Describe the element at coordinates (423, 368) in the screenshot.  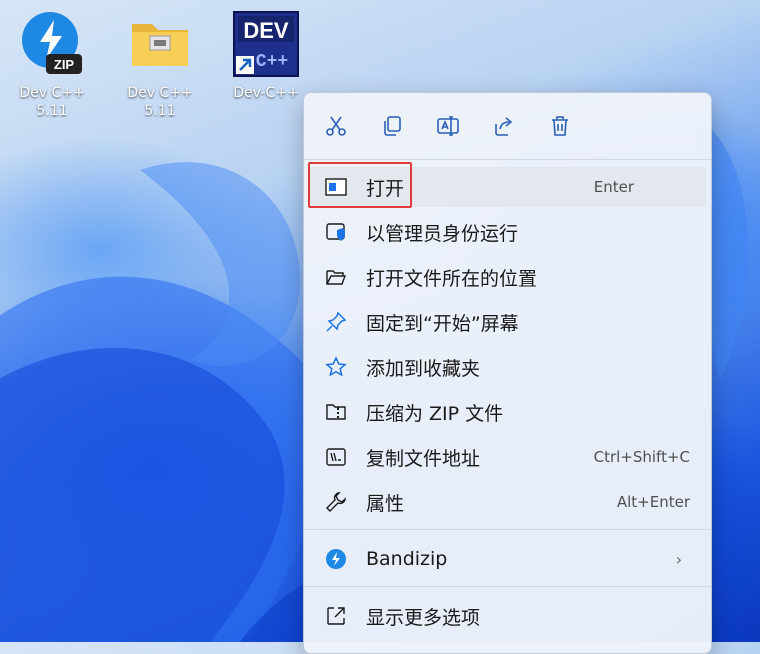
I see `menu-item-label: 添加到收藏夹` at that location.